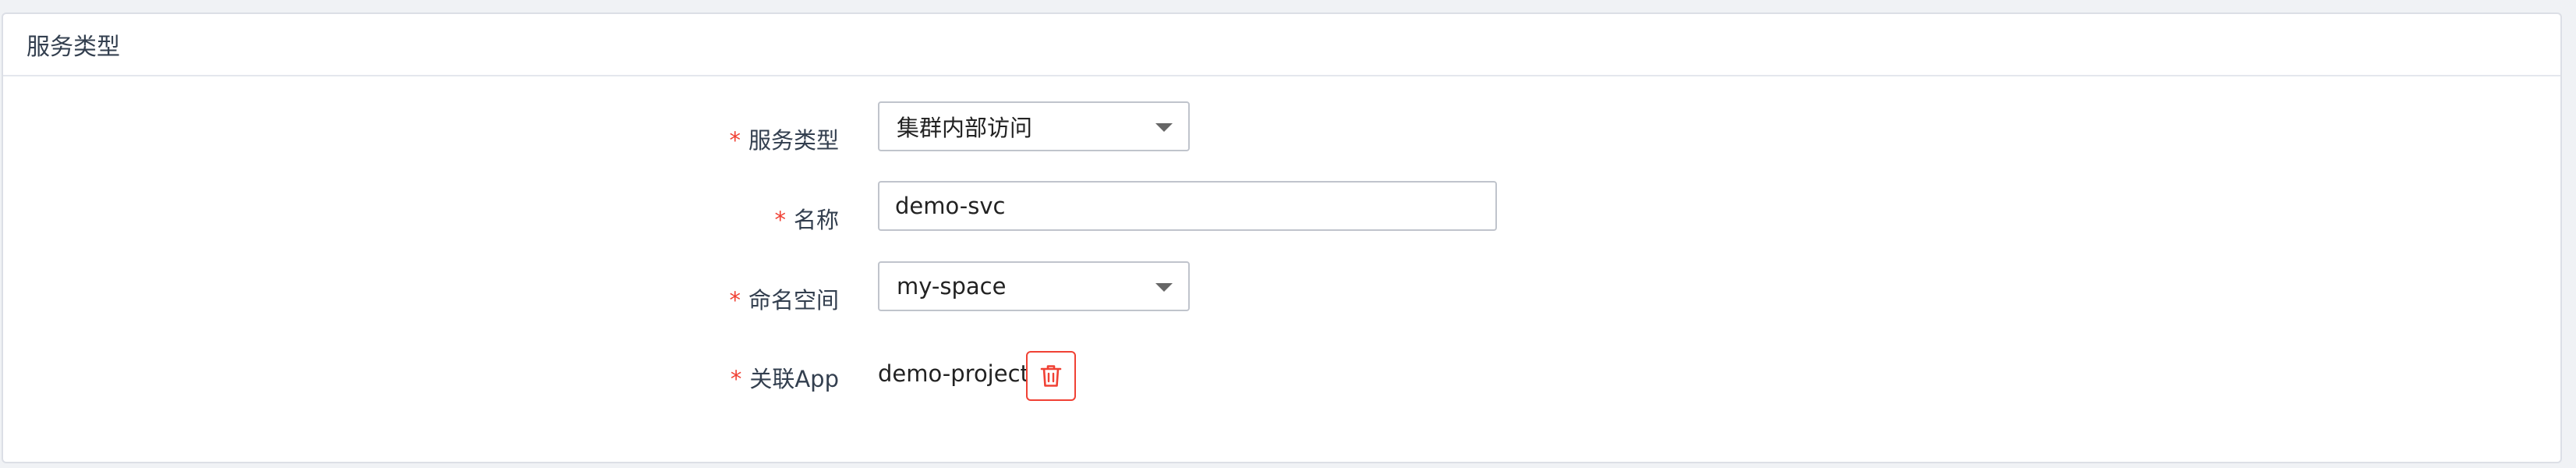 Image resolution: width=2576 pixels, height=468 pixels. I want to click on namespace-label-text: 命名空间, so click(793, 300).